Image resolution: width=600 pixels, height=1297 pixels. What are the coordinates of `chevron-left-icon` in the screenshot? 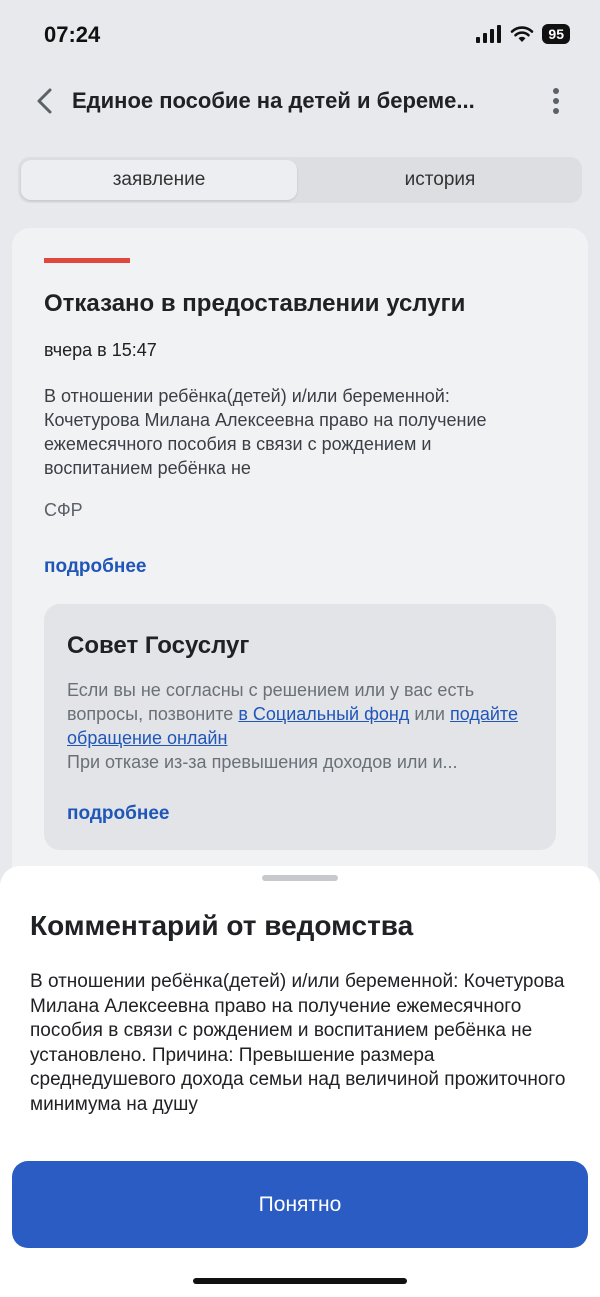 It's located at (45, 101).